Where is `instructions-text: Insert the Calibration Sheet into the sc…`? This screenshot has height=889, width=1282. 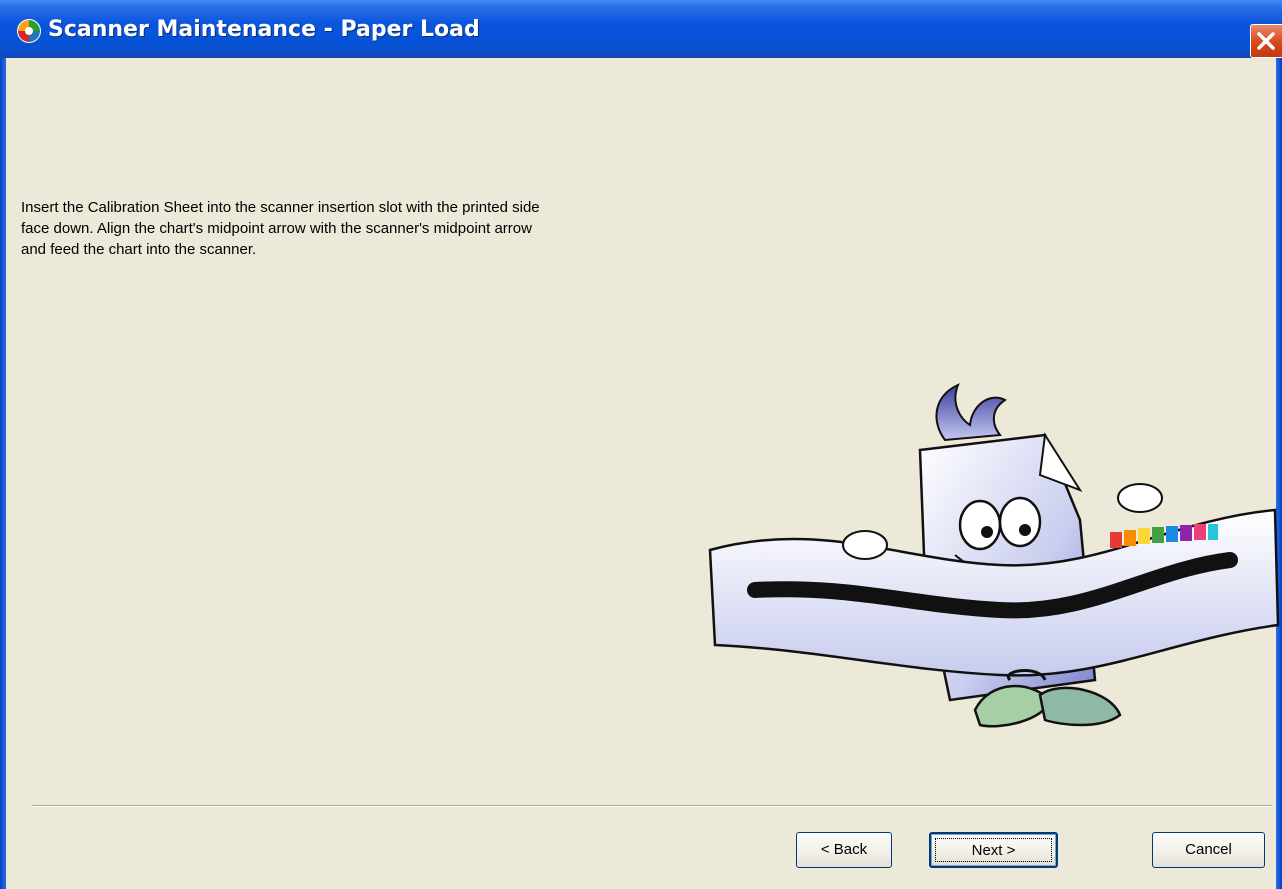 instructions-text: Insert the Calibration Sheet into the sc… is located at coordinates (371, 228).